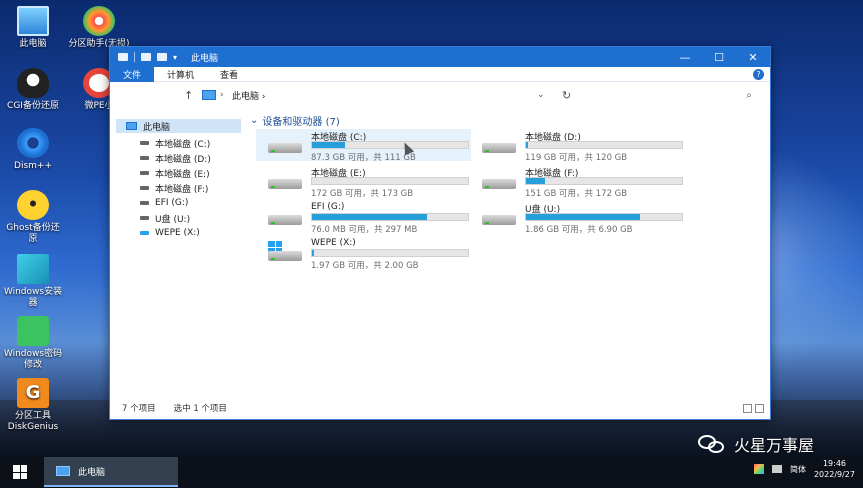 This screenshot has width=863, height=488. What do you see at coordinates (33, 343) in the screenshot?
I see `desktop-icon-windows-password: Windows密码修改` at bounding box center [33, 343].